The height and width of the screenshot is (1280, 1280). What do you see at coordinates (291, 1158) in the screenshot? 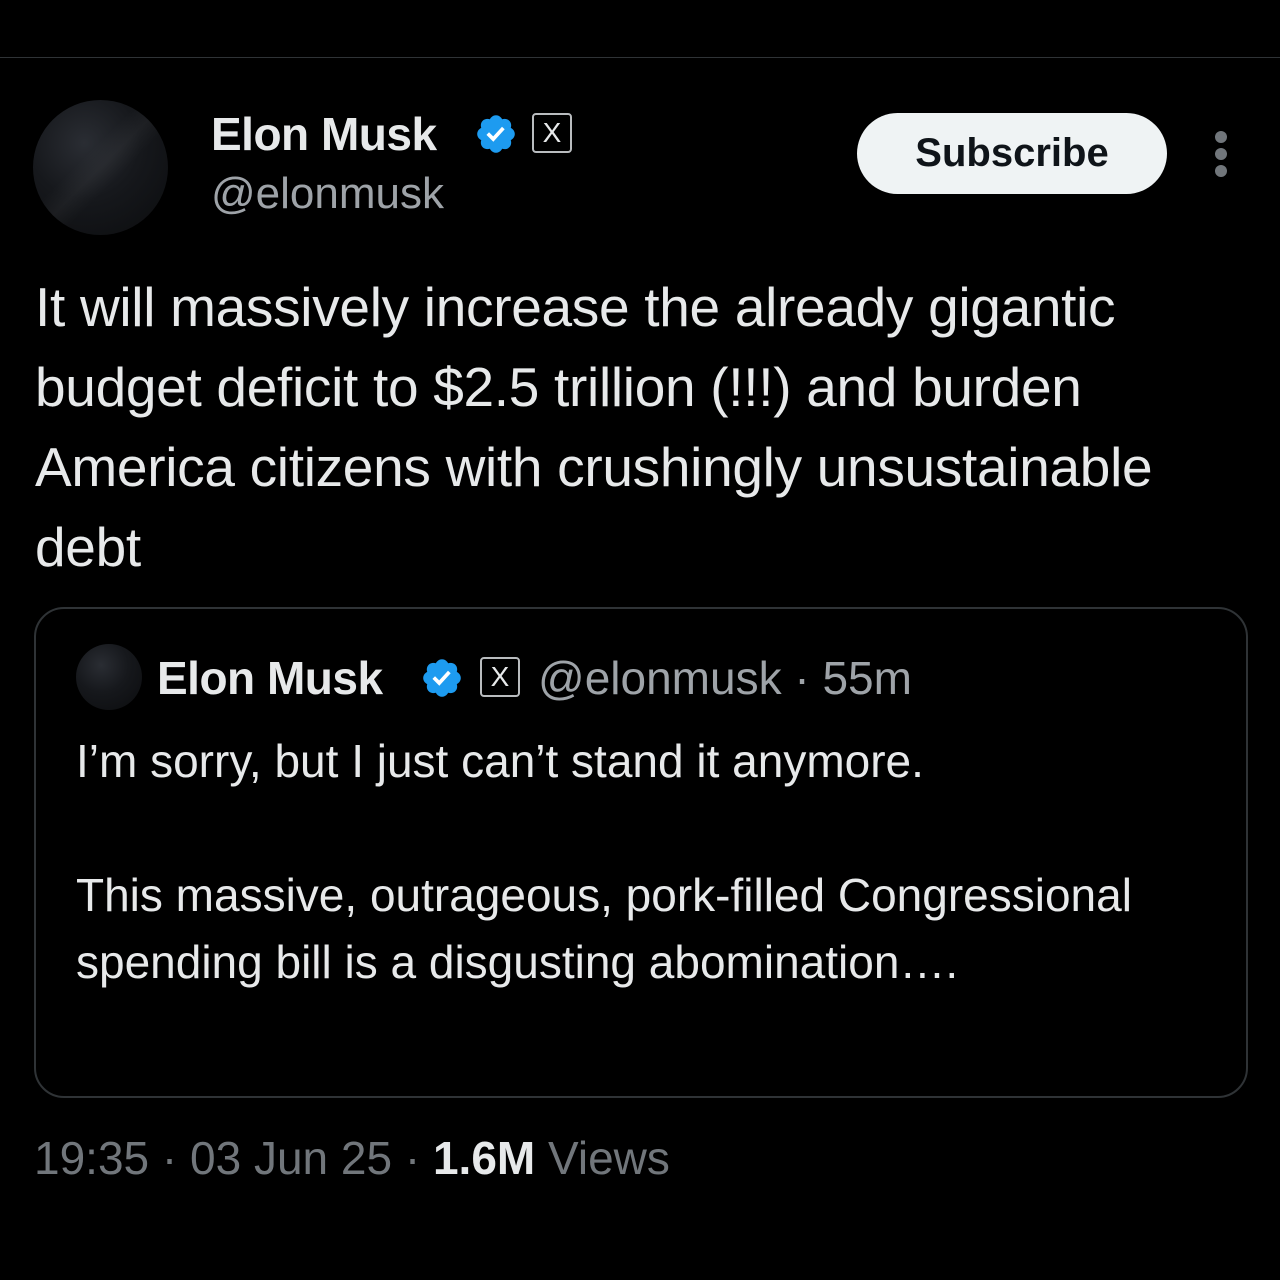
I see `tweet-date: 03 Jun 25` at bounding box center [291, 1158].